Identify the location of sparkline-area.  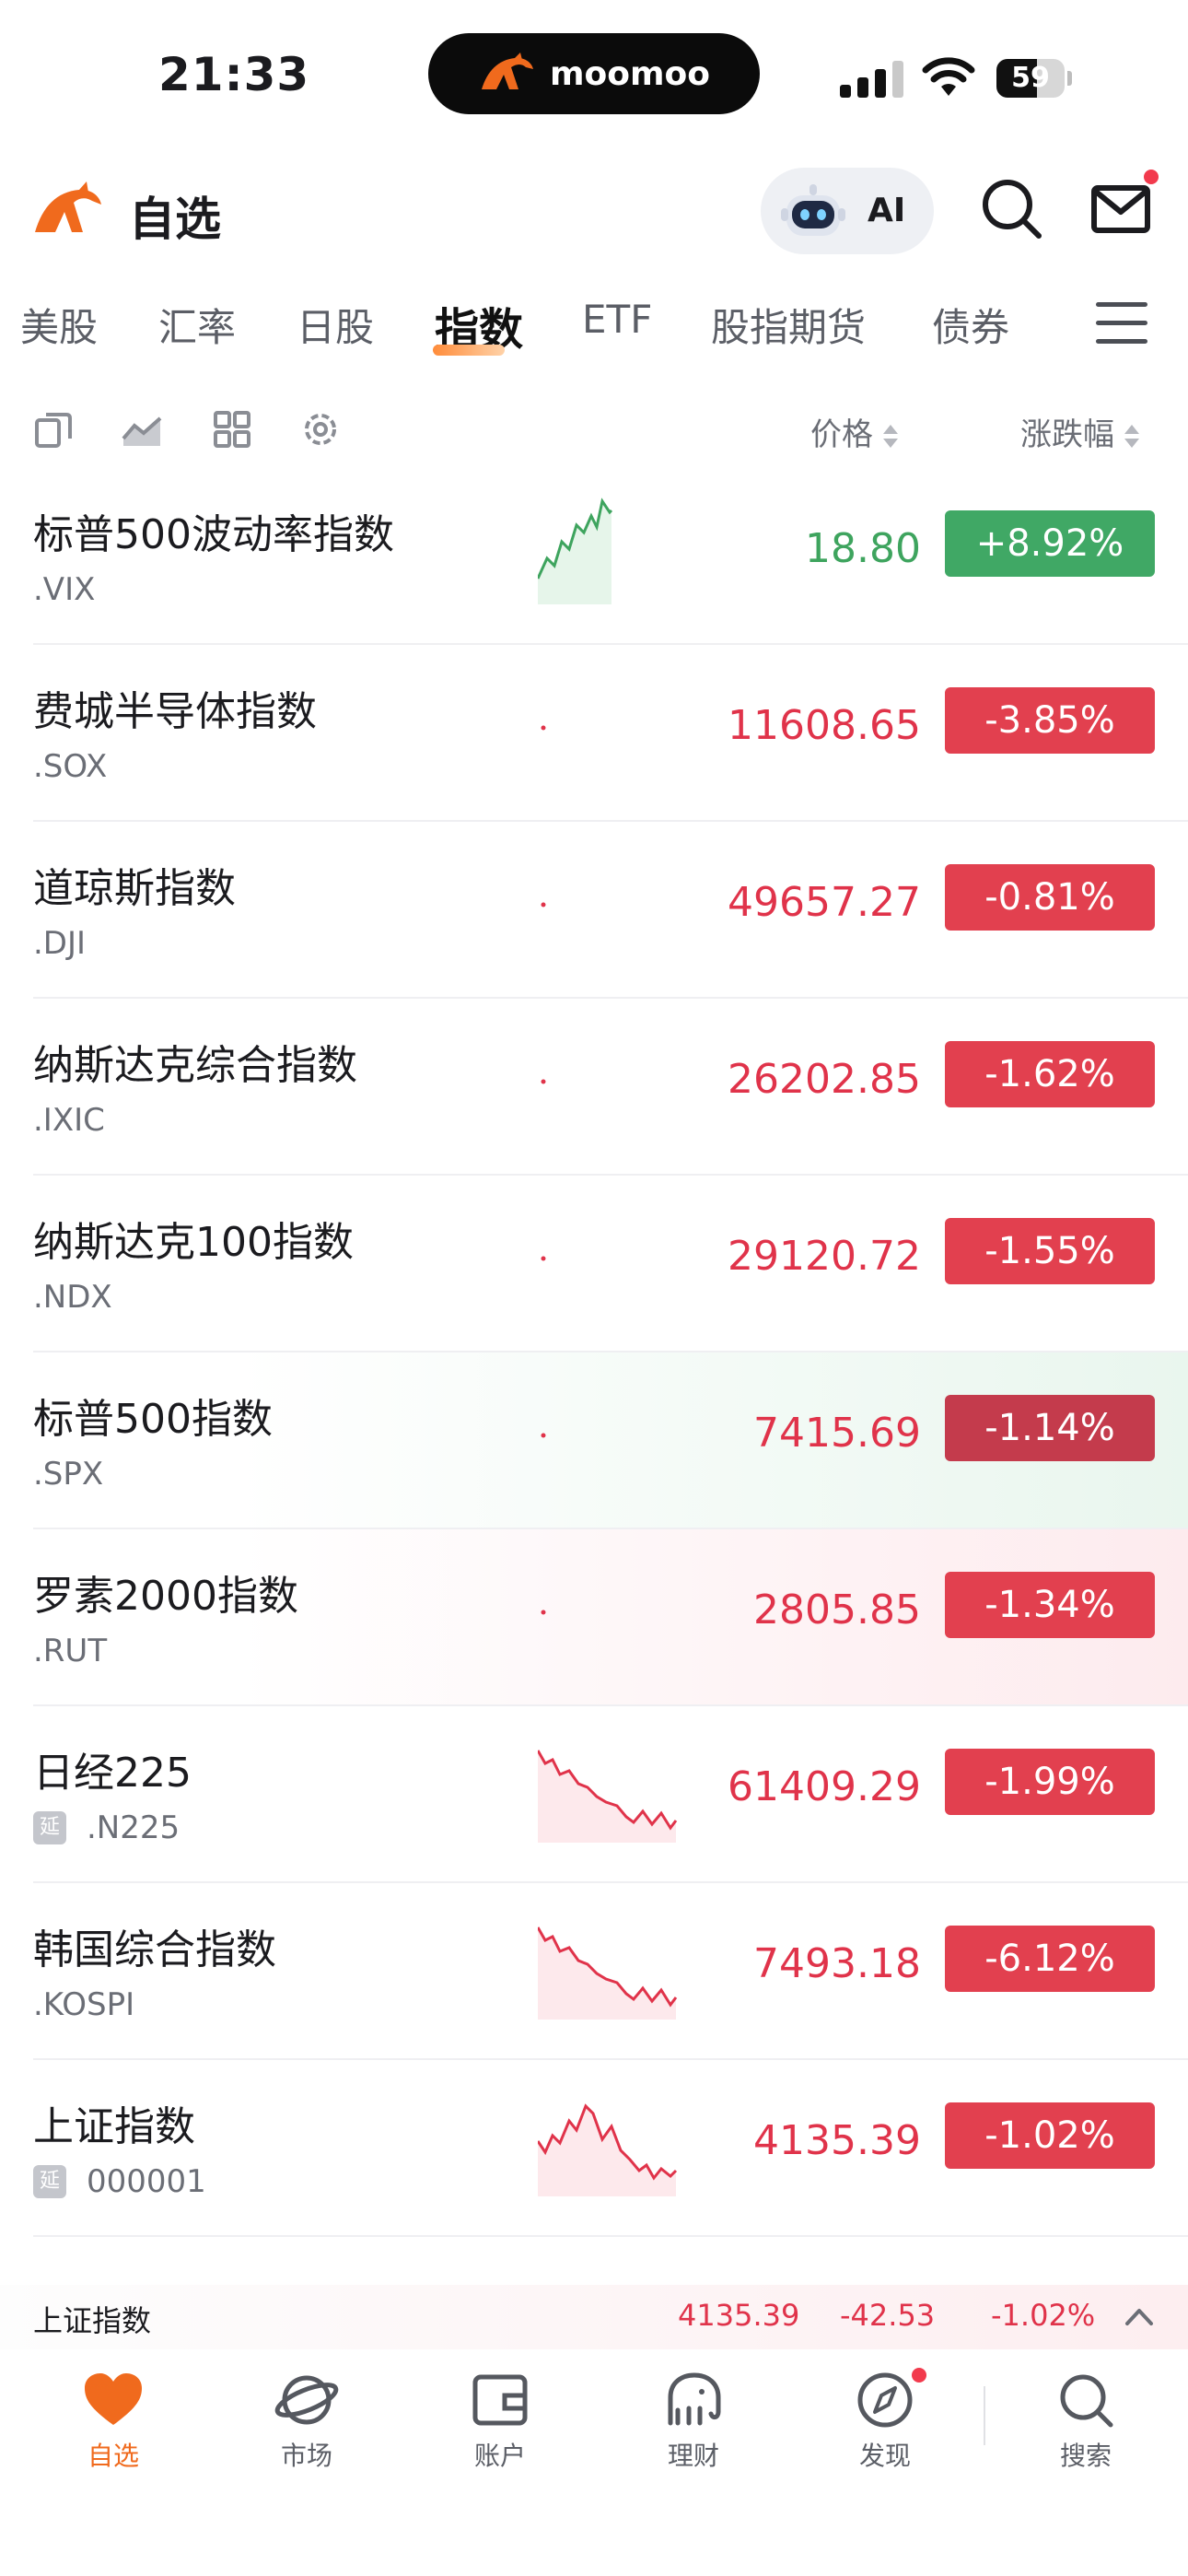
(607, 1973).